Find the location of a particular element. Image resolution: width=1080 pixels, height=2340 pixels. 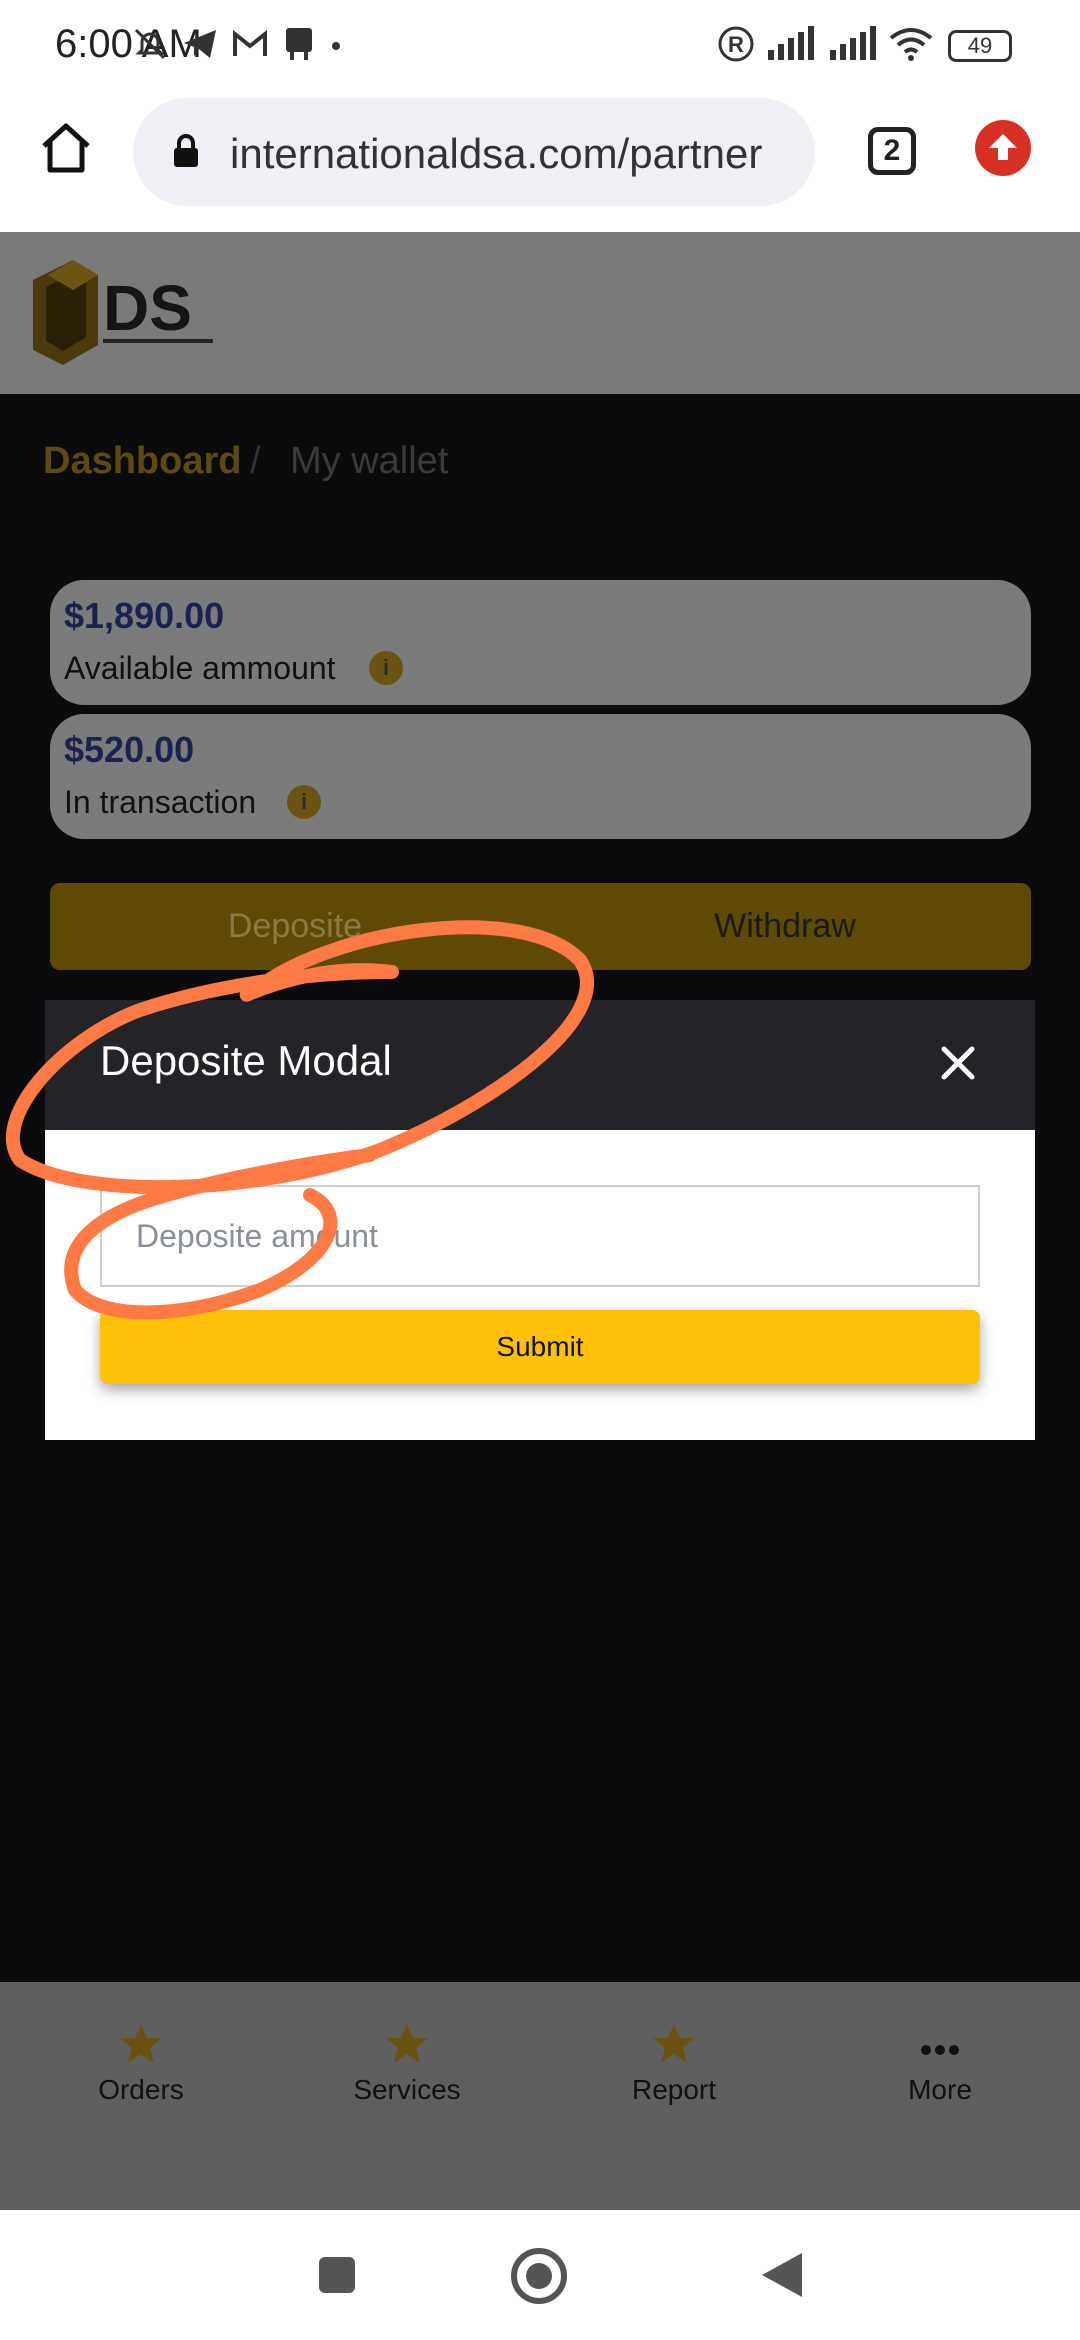

more-dots-icon is located at coordinates (940, 2050).